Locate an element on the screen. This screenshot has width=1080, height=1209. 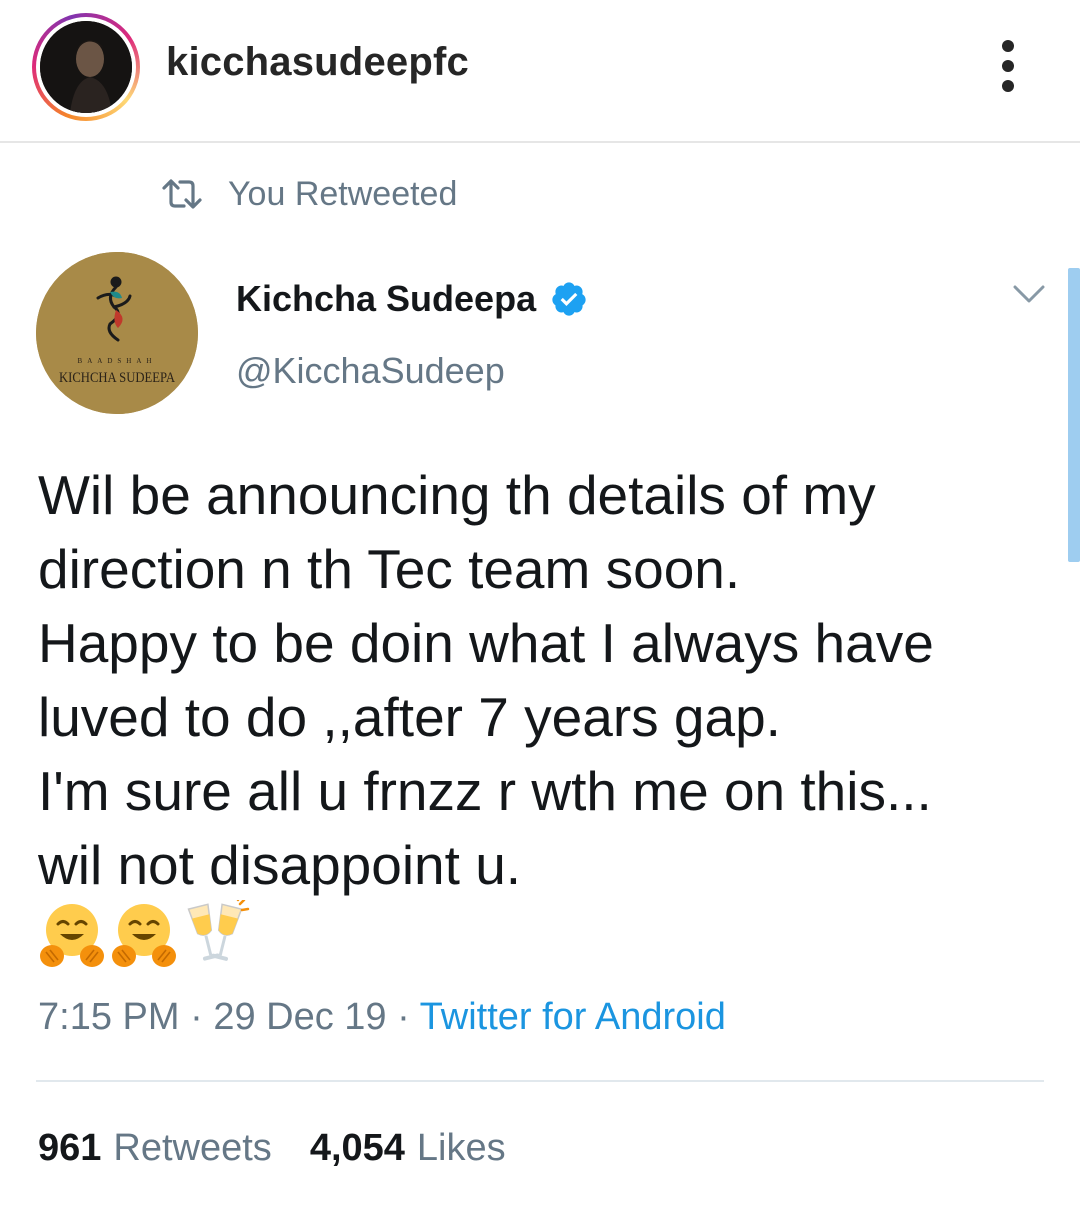
profile-avatar is located at coordinates (86, 67).